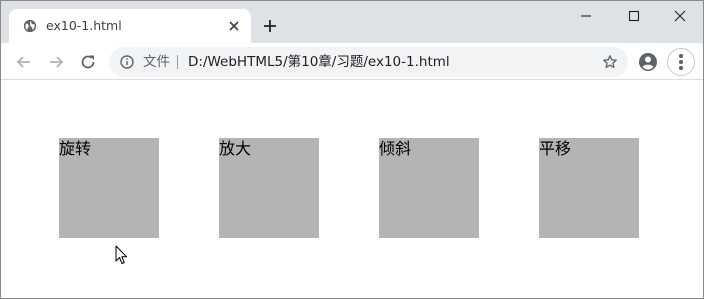 The height and width of the screenshot is (299, 704). I want to click on url-text: D:/WebHTML5/第10章/习题/ex10-1.html, so click(319, 62).